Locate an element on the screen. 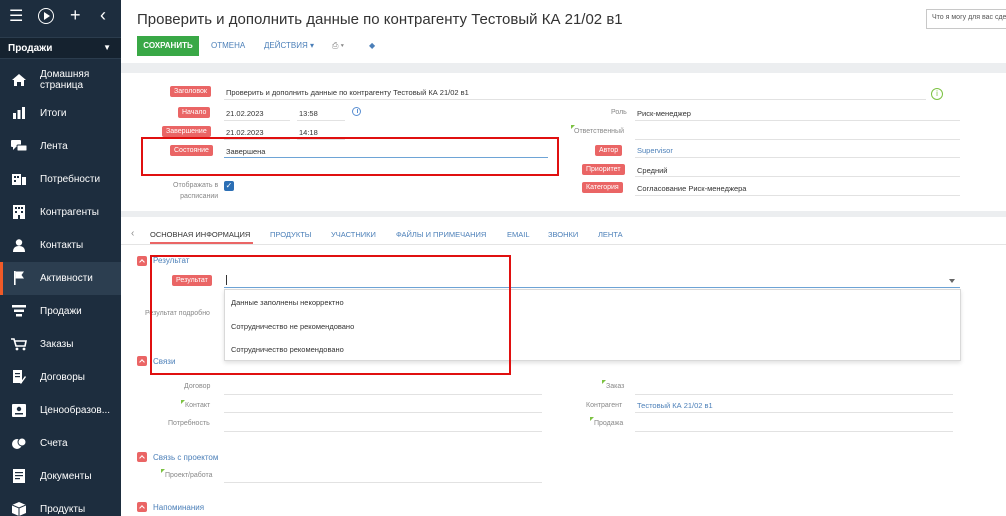  sidebar-item-contracts: Договоры is located at coordinates (60, 377).